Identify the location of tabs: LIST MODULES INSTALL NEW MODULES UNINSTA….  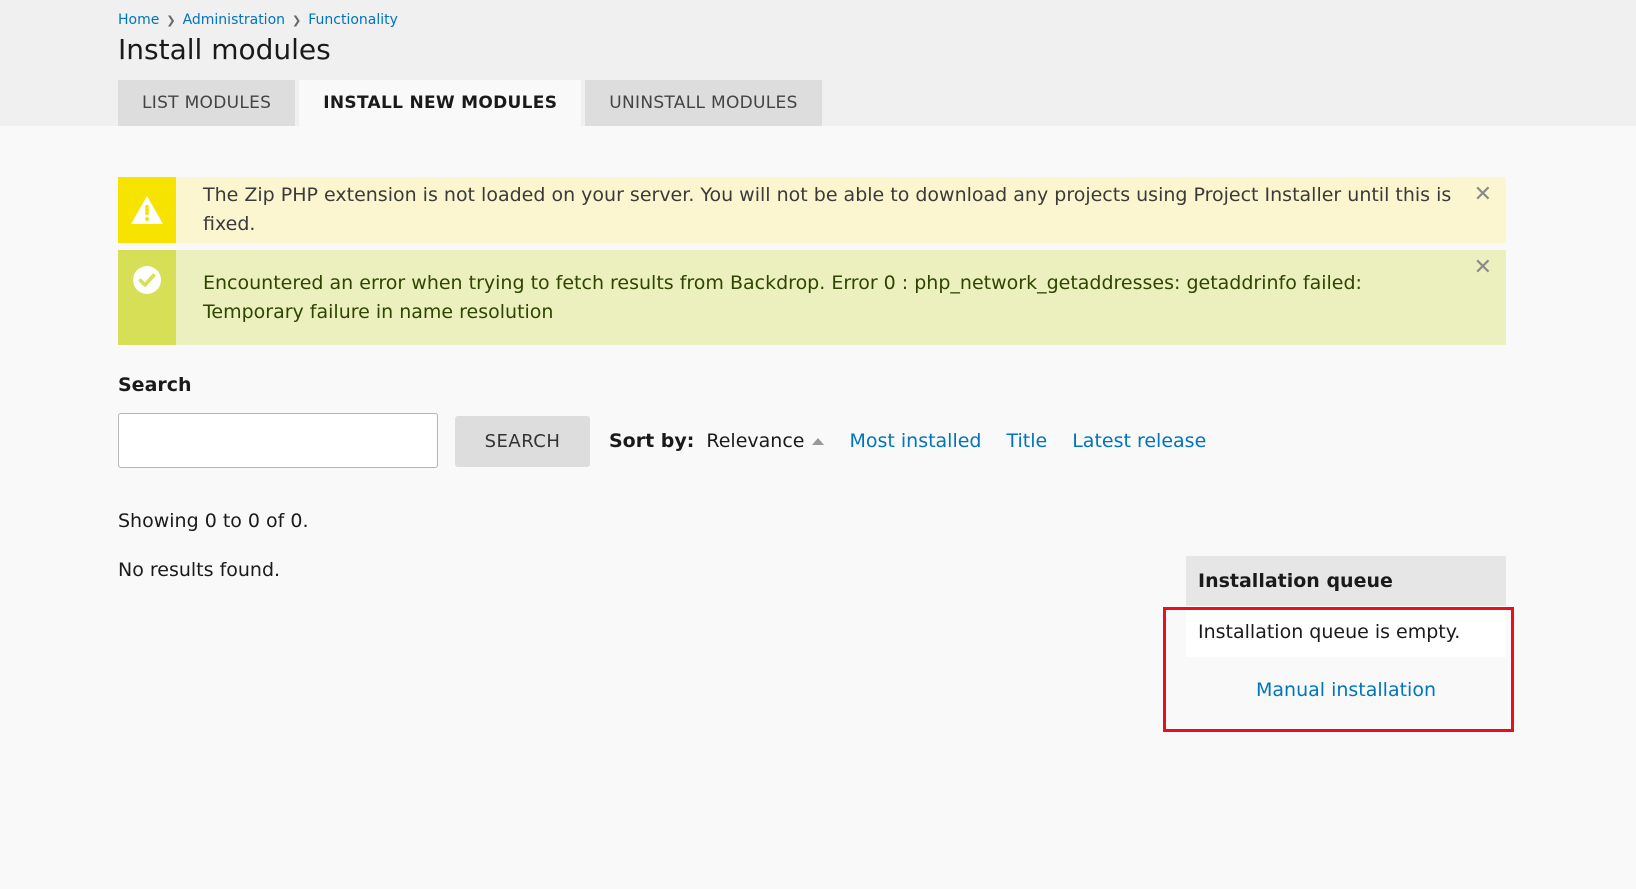
(472, 103).